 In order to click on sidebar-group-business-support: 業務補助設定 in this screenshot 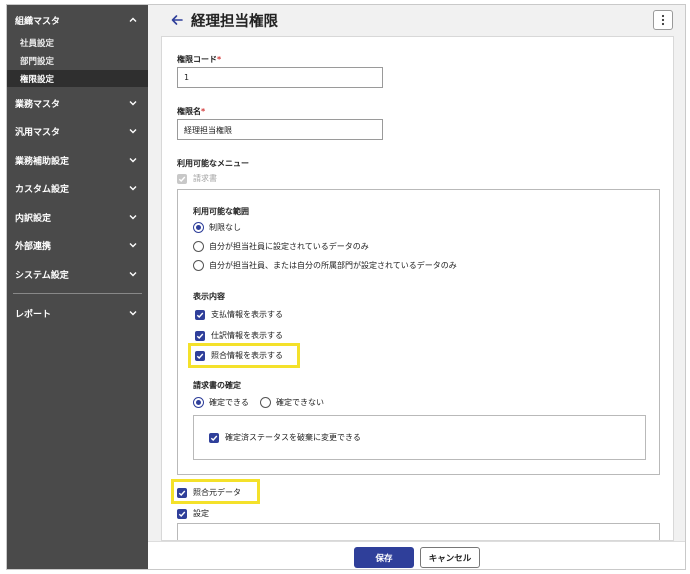, I will do `click(77, 160)`.